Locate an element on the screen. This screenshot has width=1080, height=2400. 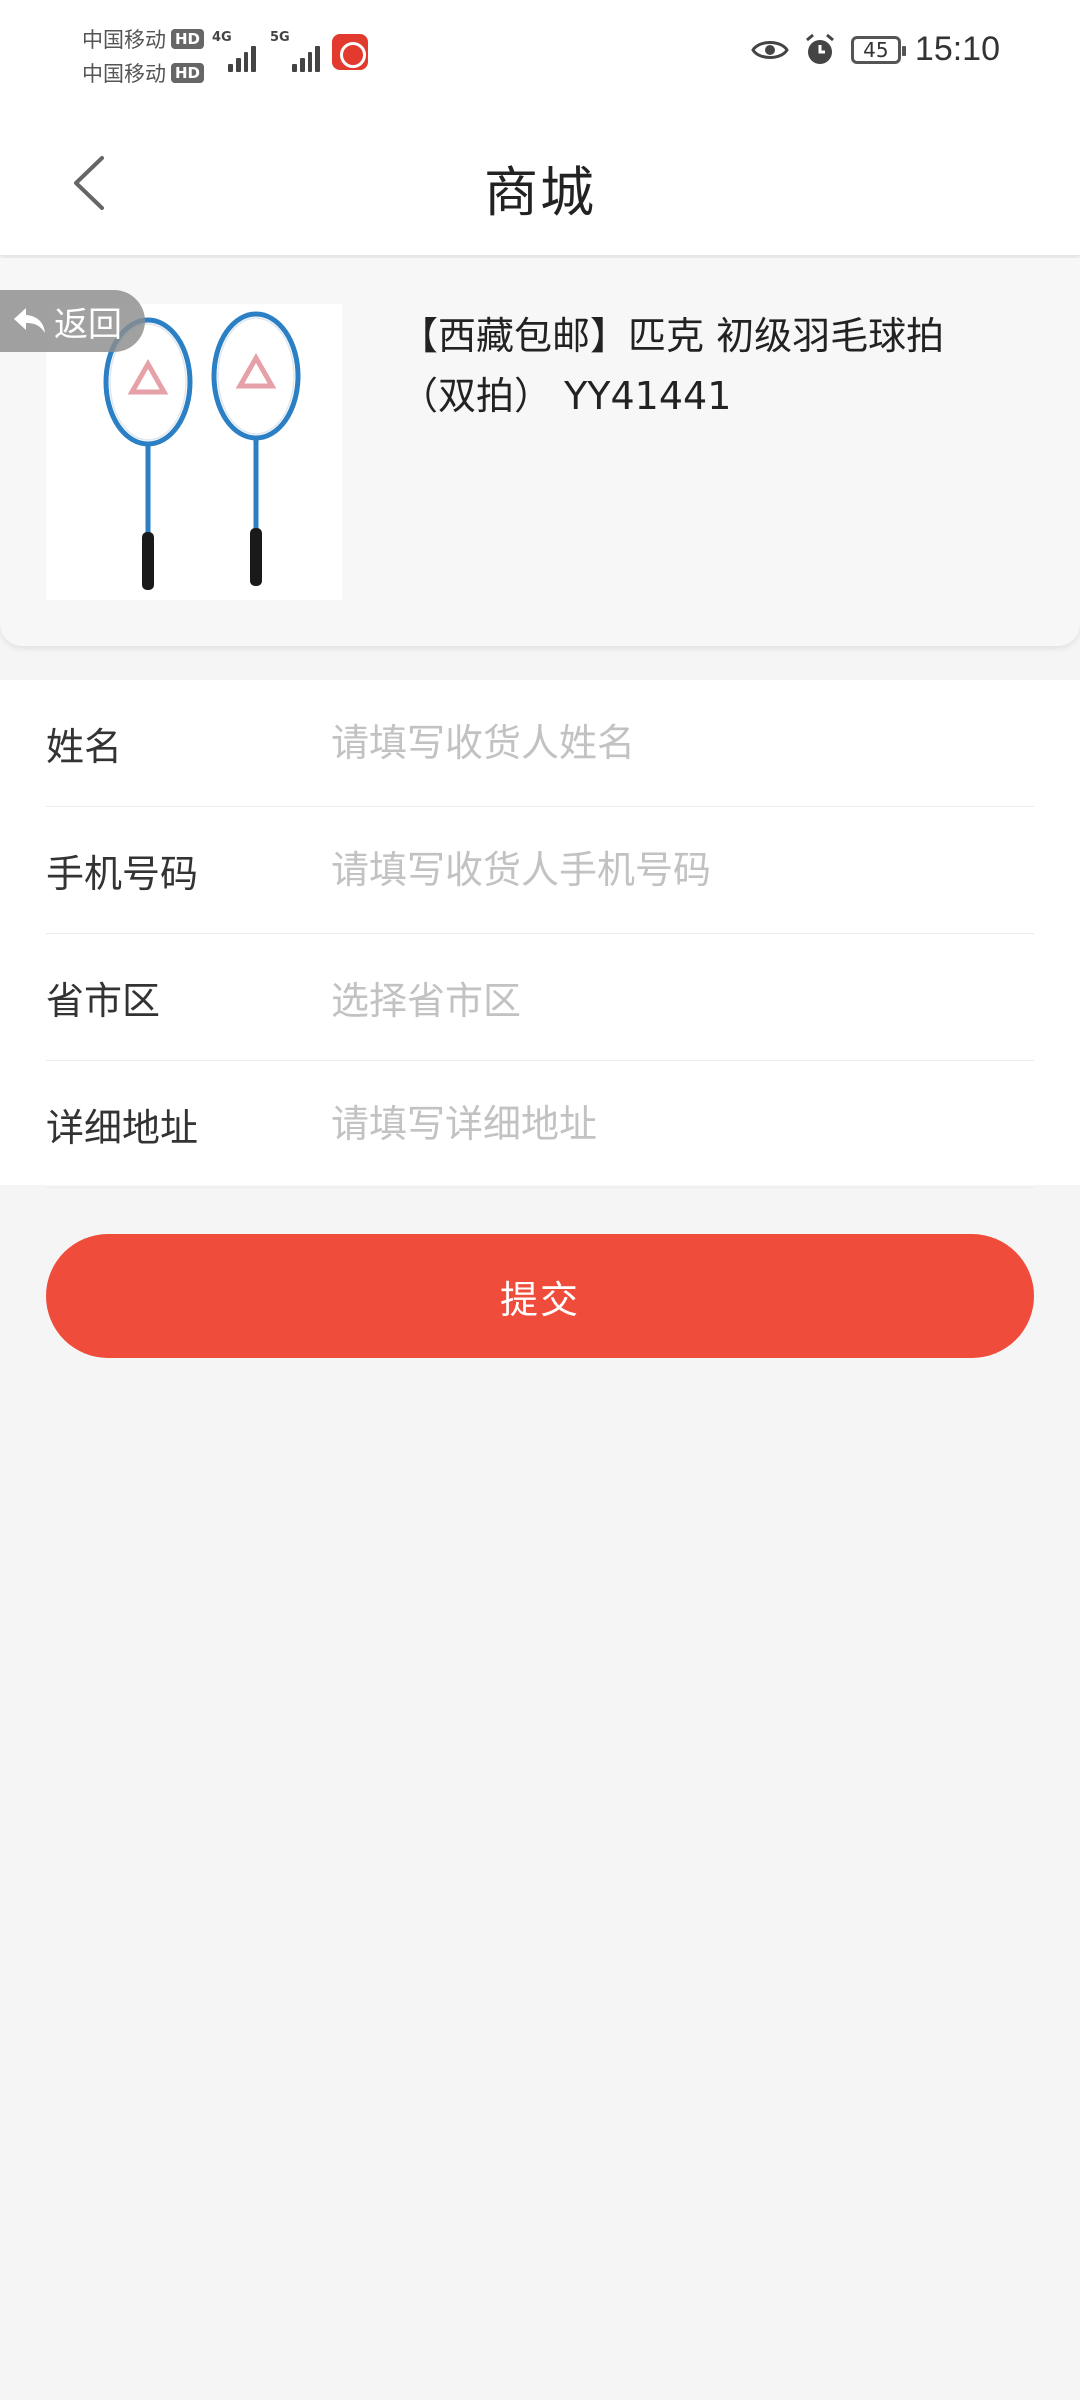
battery-icon: 45 is located at coordinates (878, 49).